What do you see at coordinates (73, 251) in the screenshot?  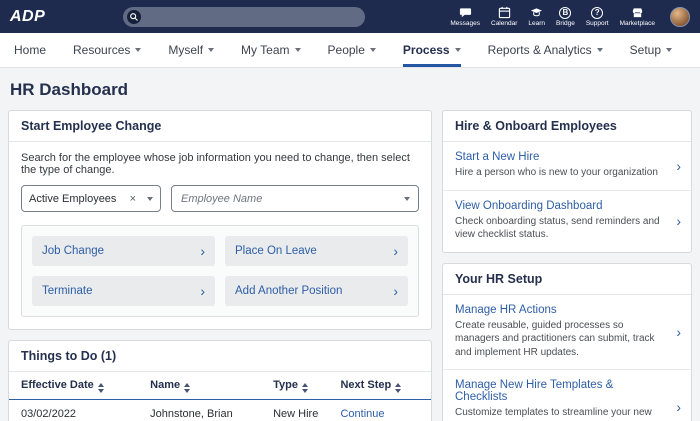 I see `action-label: Job Change` at bounding box center [73, 251].